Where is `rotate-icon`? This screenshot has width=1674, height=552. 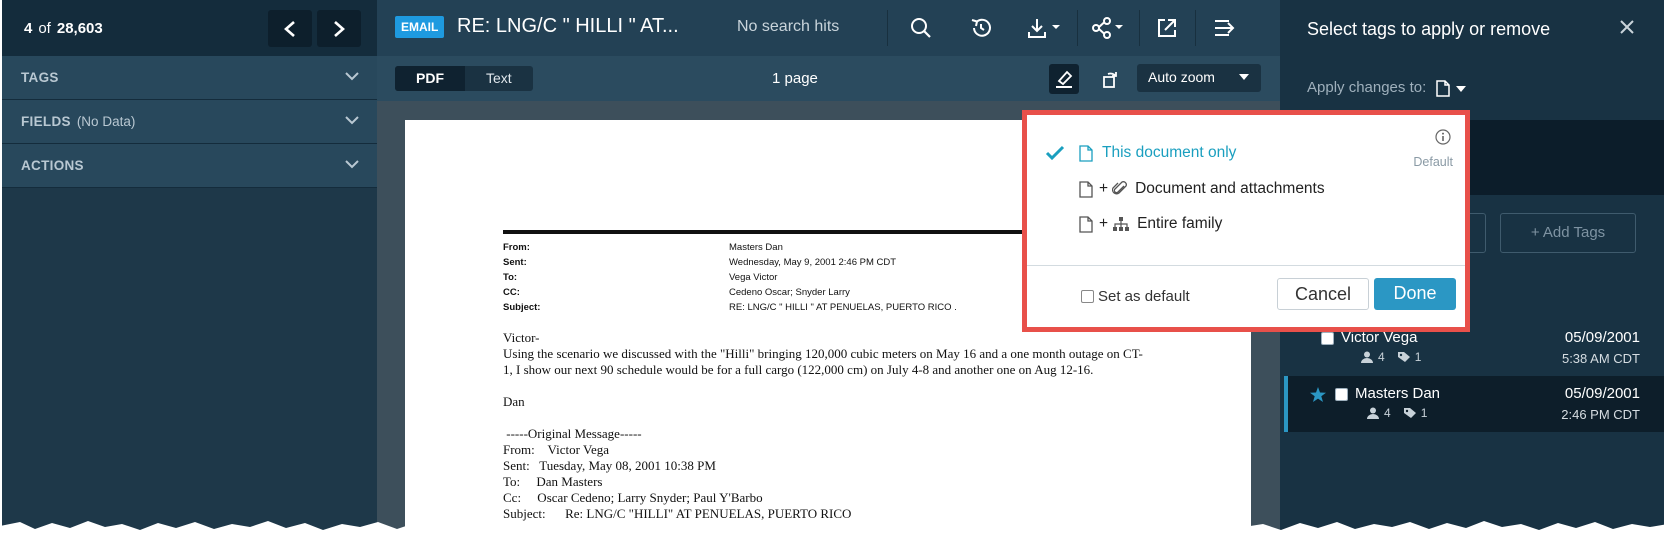
rotate-icon is located at coordinates (1110, 80).